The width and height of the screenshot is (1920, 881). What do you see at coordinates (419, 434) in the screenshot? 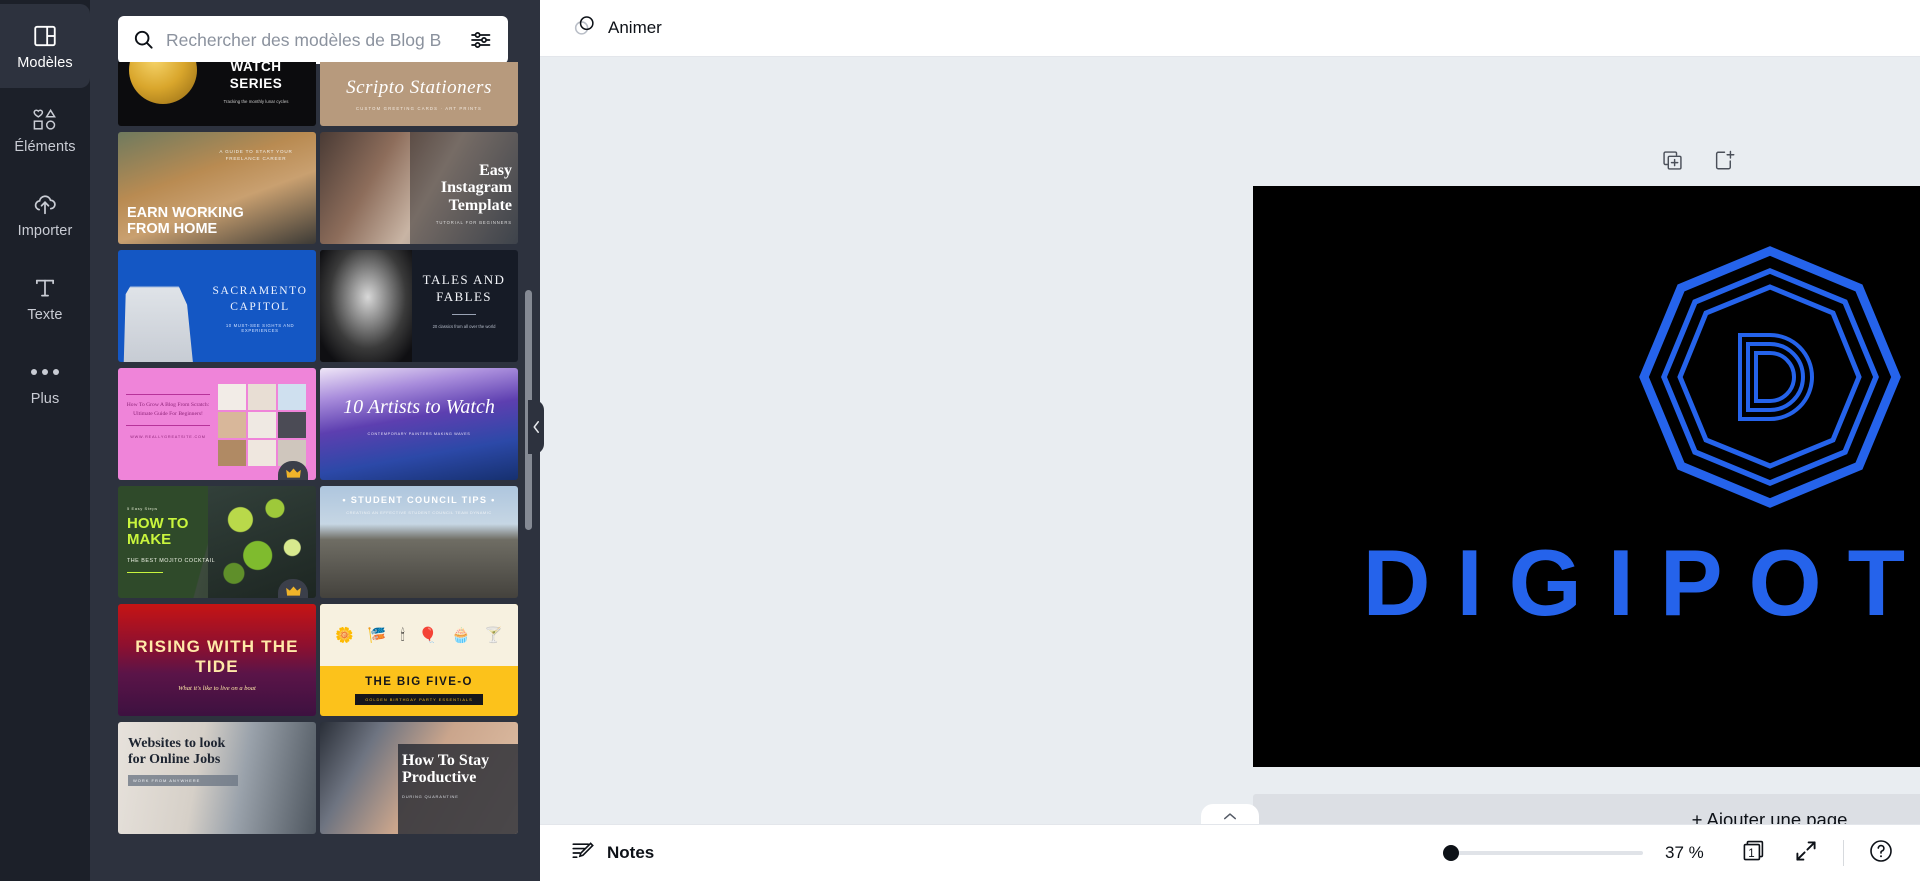
I see `template-subtitle: CONTEMPORARY PAINTERS MAKING WAVES` at bounding box center [419, 434].